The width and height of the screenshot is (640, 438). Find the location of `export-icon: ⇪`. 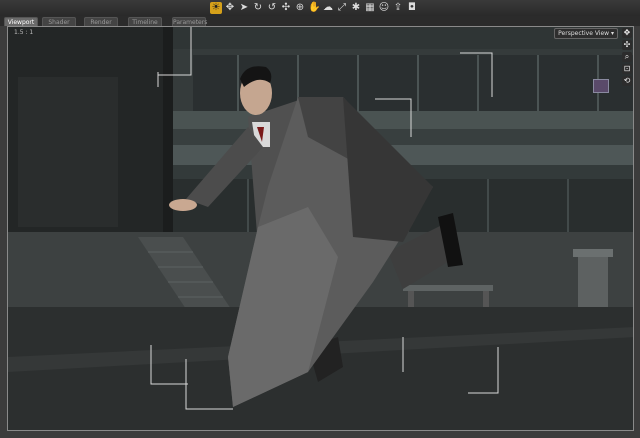

export-icon: ⇪ is located at coordinates (398, 8).